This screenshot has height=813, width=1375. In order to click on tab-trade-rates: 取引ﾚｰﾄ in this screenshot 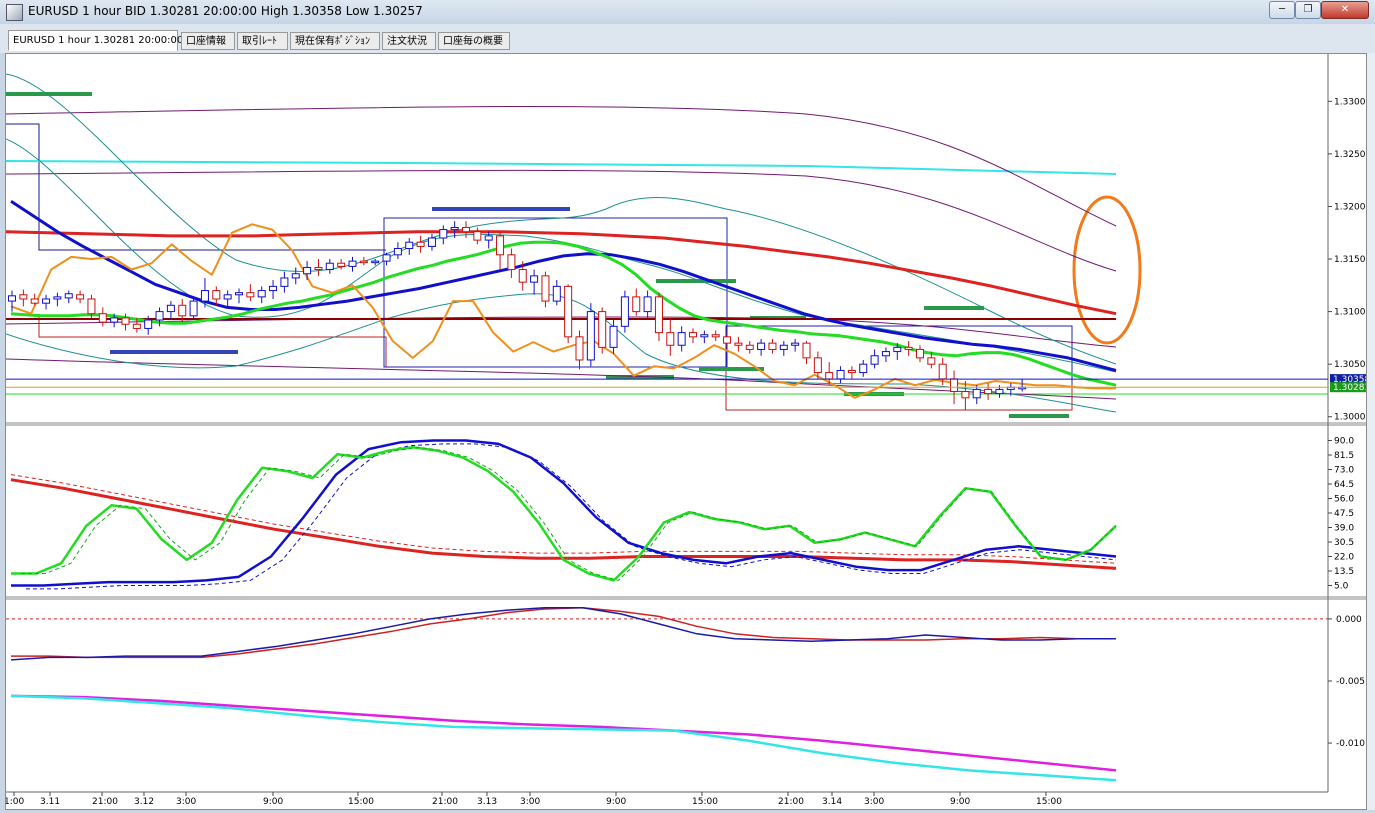, I will do `click(262, 41)`.